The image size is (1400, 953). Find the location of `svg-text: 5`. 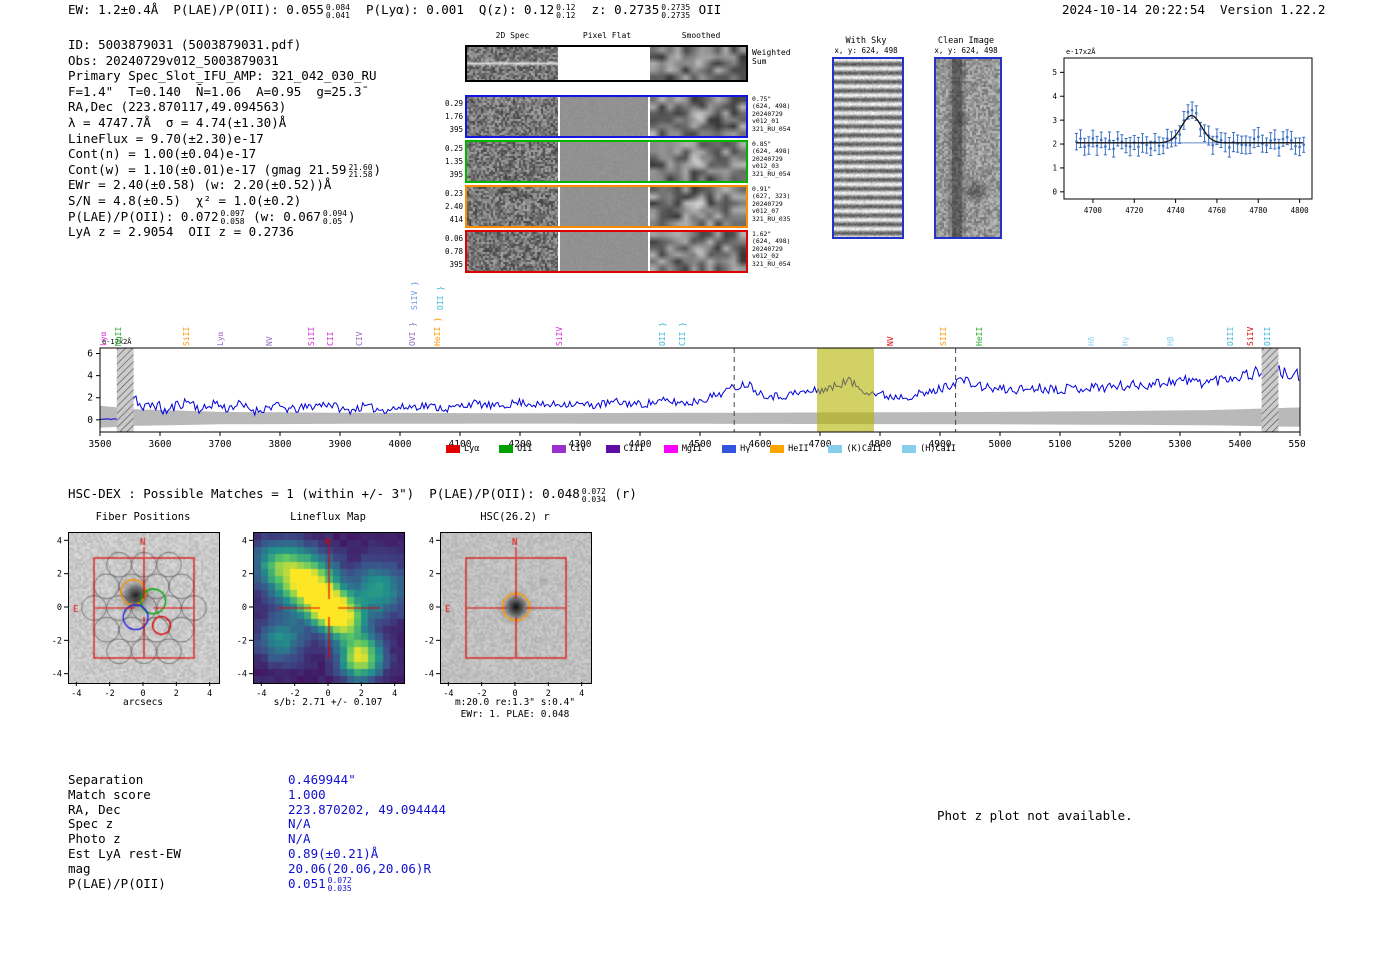

svg-text: 5 is located at coordinates (1054, 72).